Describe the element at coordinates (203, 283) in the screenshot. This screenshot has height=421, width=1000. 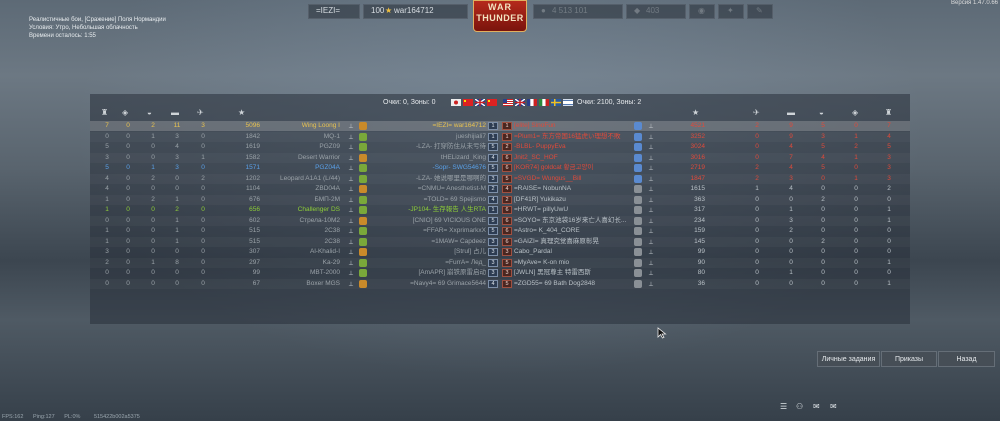
I see `left-stat-c5: 0` at that location.